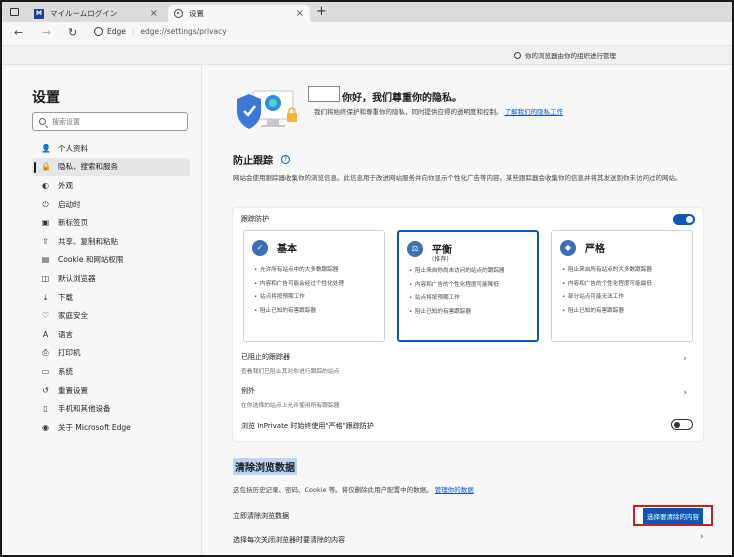 This screenshot has width=734, height=557. What do you see at coordinates (239, 13) in the screenshot?
I see `tab-settings: 设置 ×` at bounding box center [239, 13].